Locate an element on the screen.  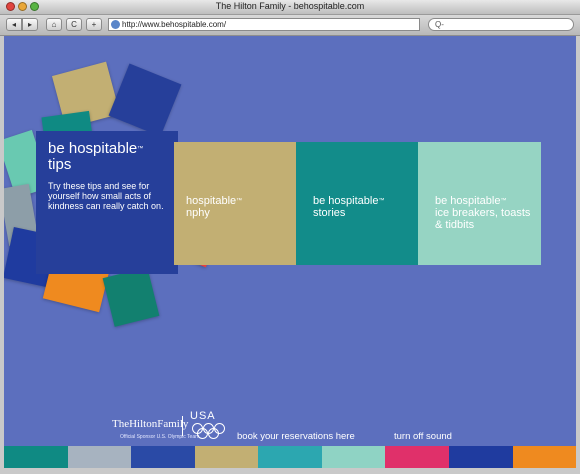
url-text: http://www.behospitable.com/ is located at coordinates (174, 24).